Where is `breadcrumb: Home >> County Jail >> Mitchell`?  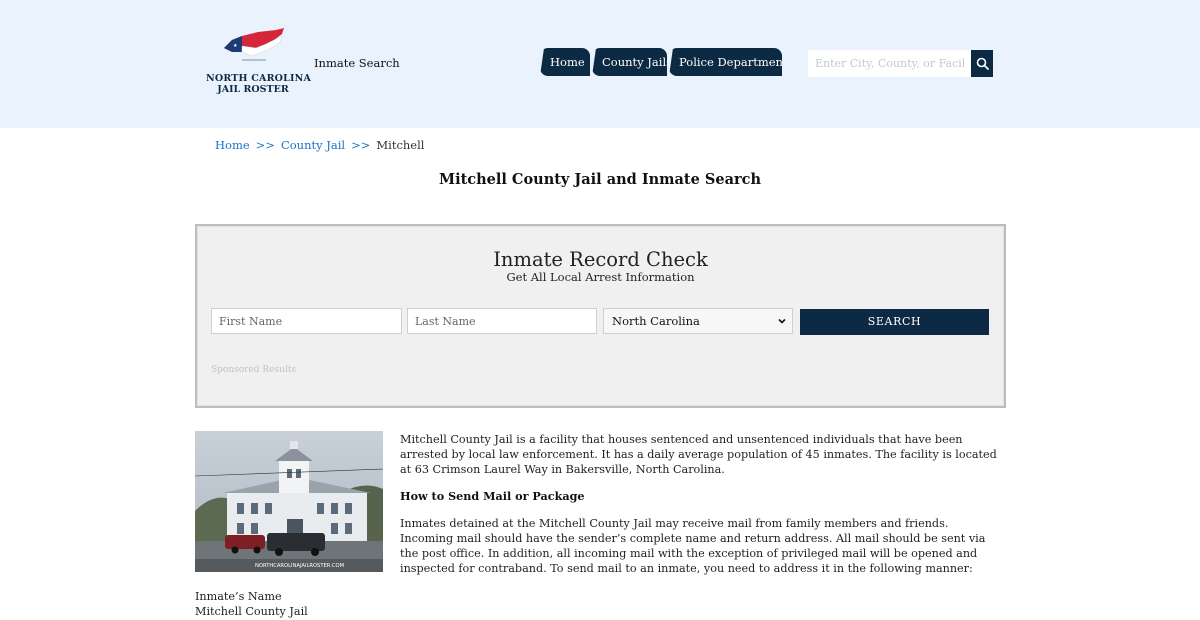 breadcrumb: Home >> County Jail >> Mitchell is located at coordinates (319, 145).